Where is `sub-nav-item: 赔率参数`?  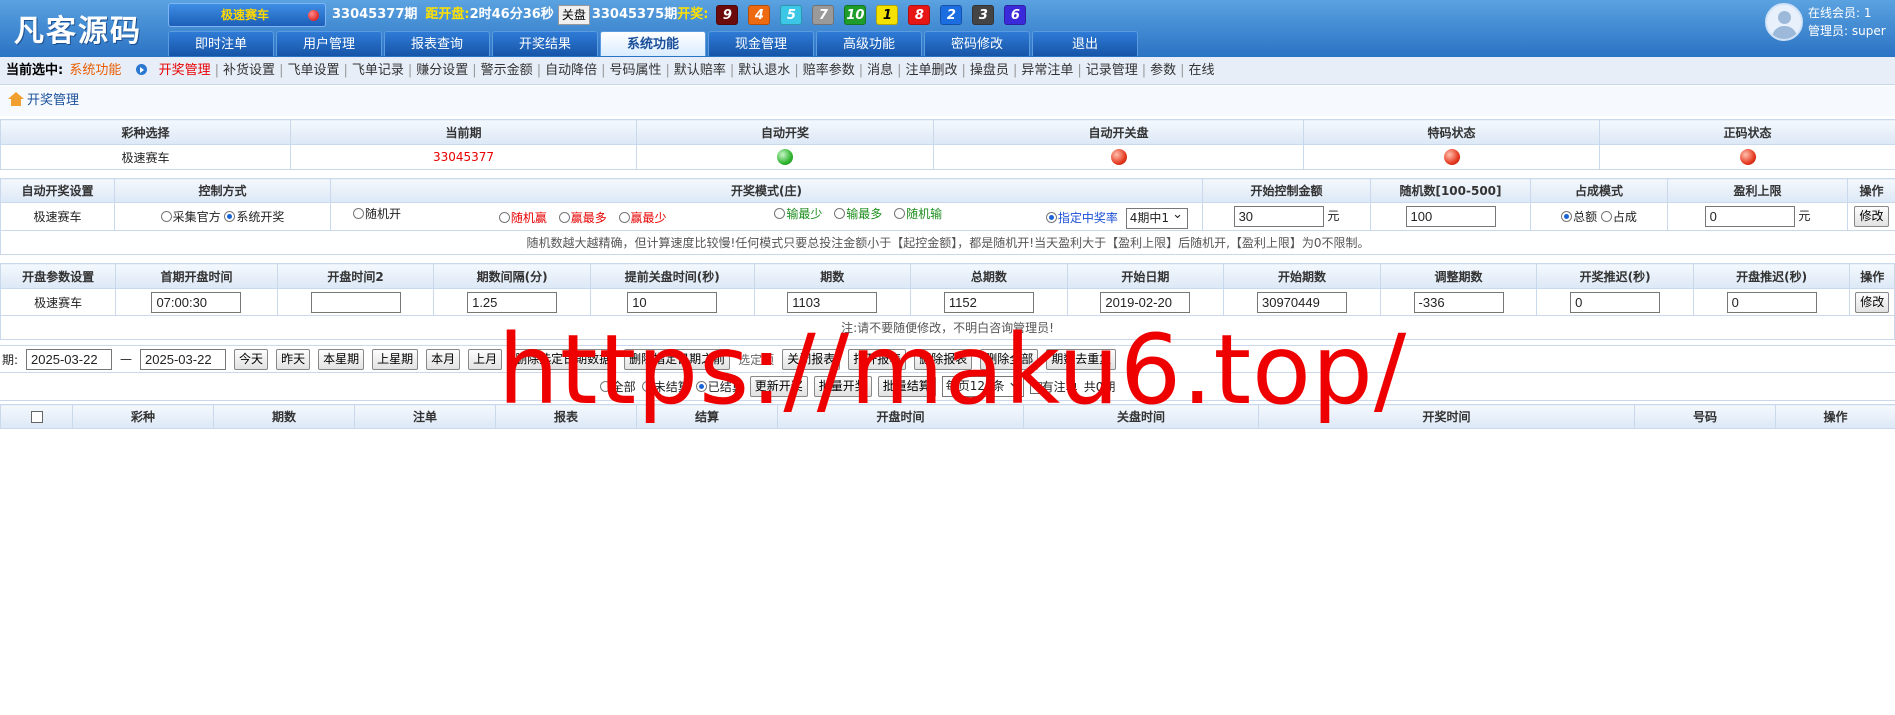
sub-nav-item: 赔率参数 is located at coordinates (829, 70).